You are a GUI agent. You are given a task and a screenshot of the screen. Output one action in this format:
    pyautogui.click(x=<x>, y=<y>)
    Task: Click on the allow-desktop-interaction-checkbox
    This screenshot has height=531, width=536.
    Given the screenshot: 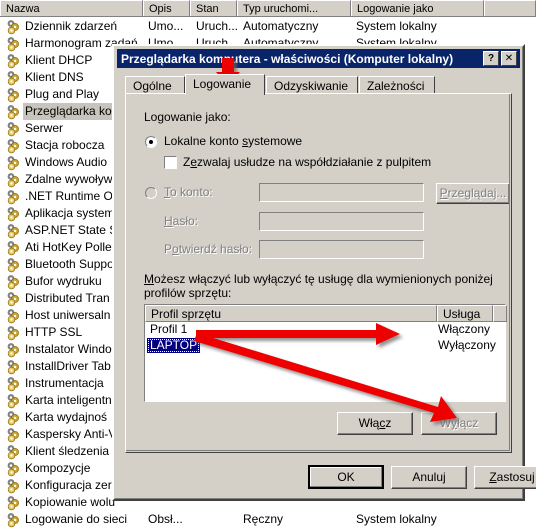 What is the action you would take?
    pyautogui.click(x=170, y=162)
    